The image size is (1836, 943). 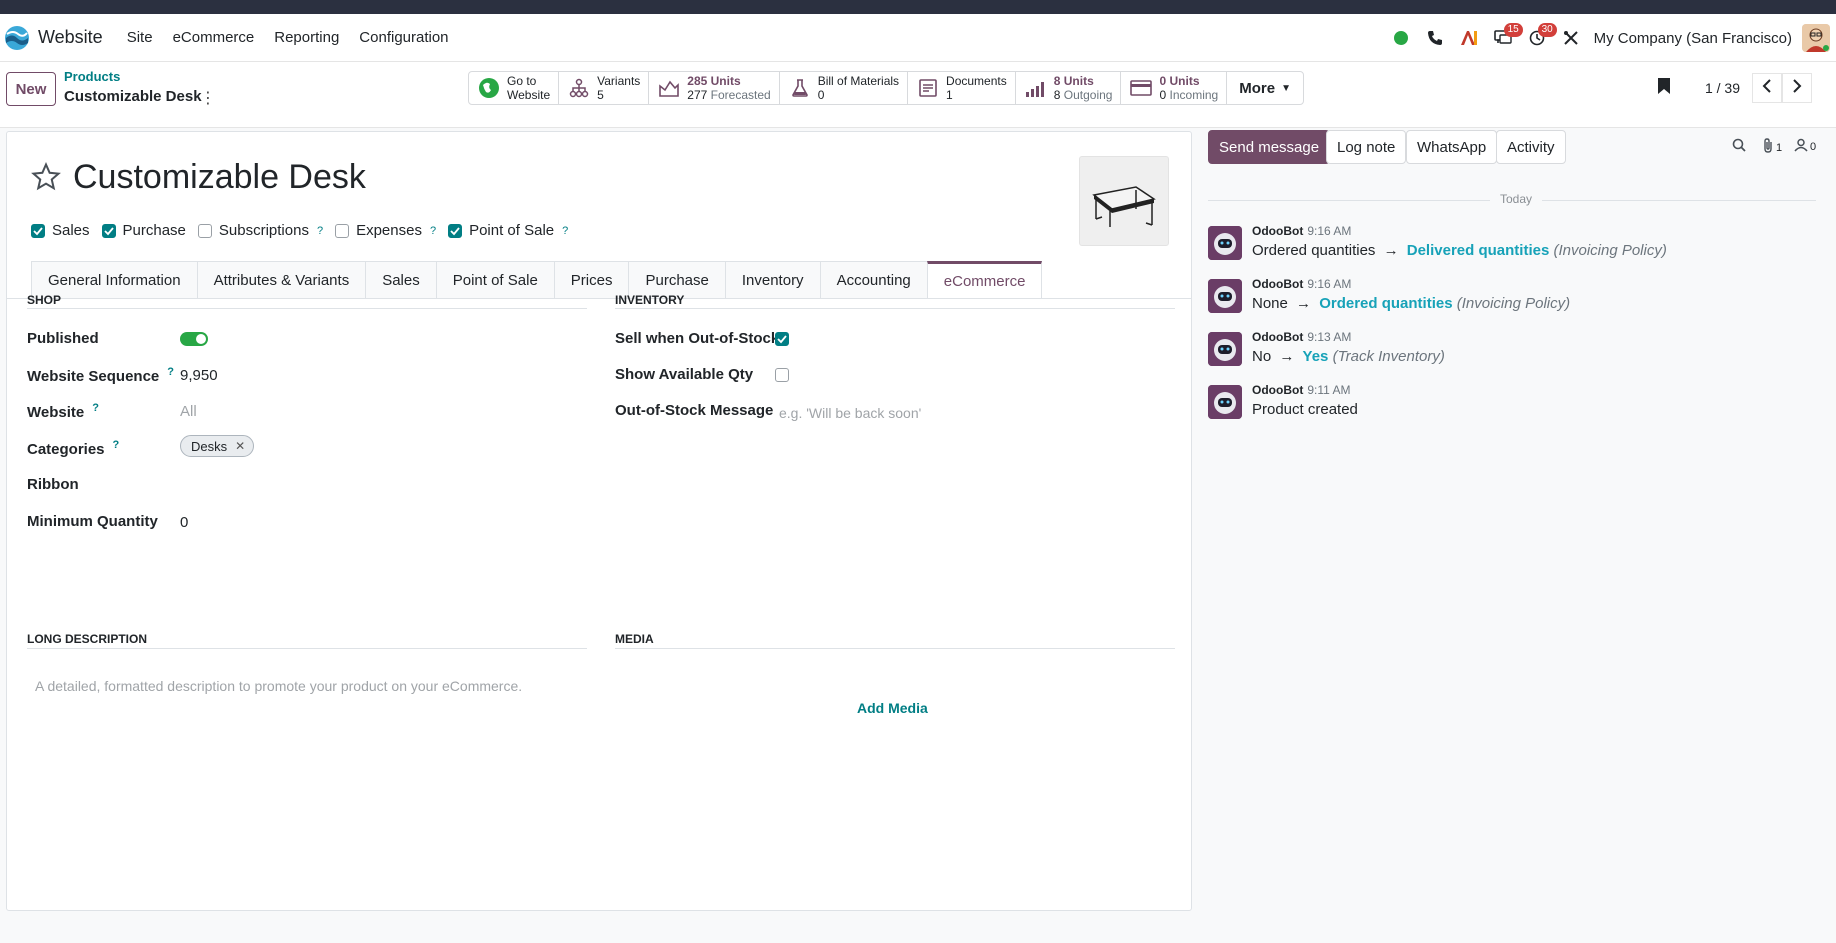 I want to click on point-of-sale-checkbox, so click(x=455, y=230).